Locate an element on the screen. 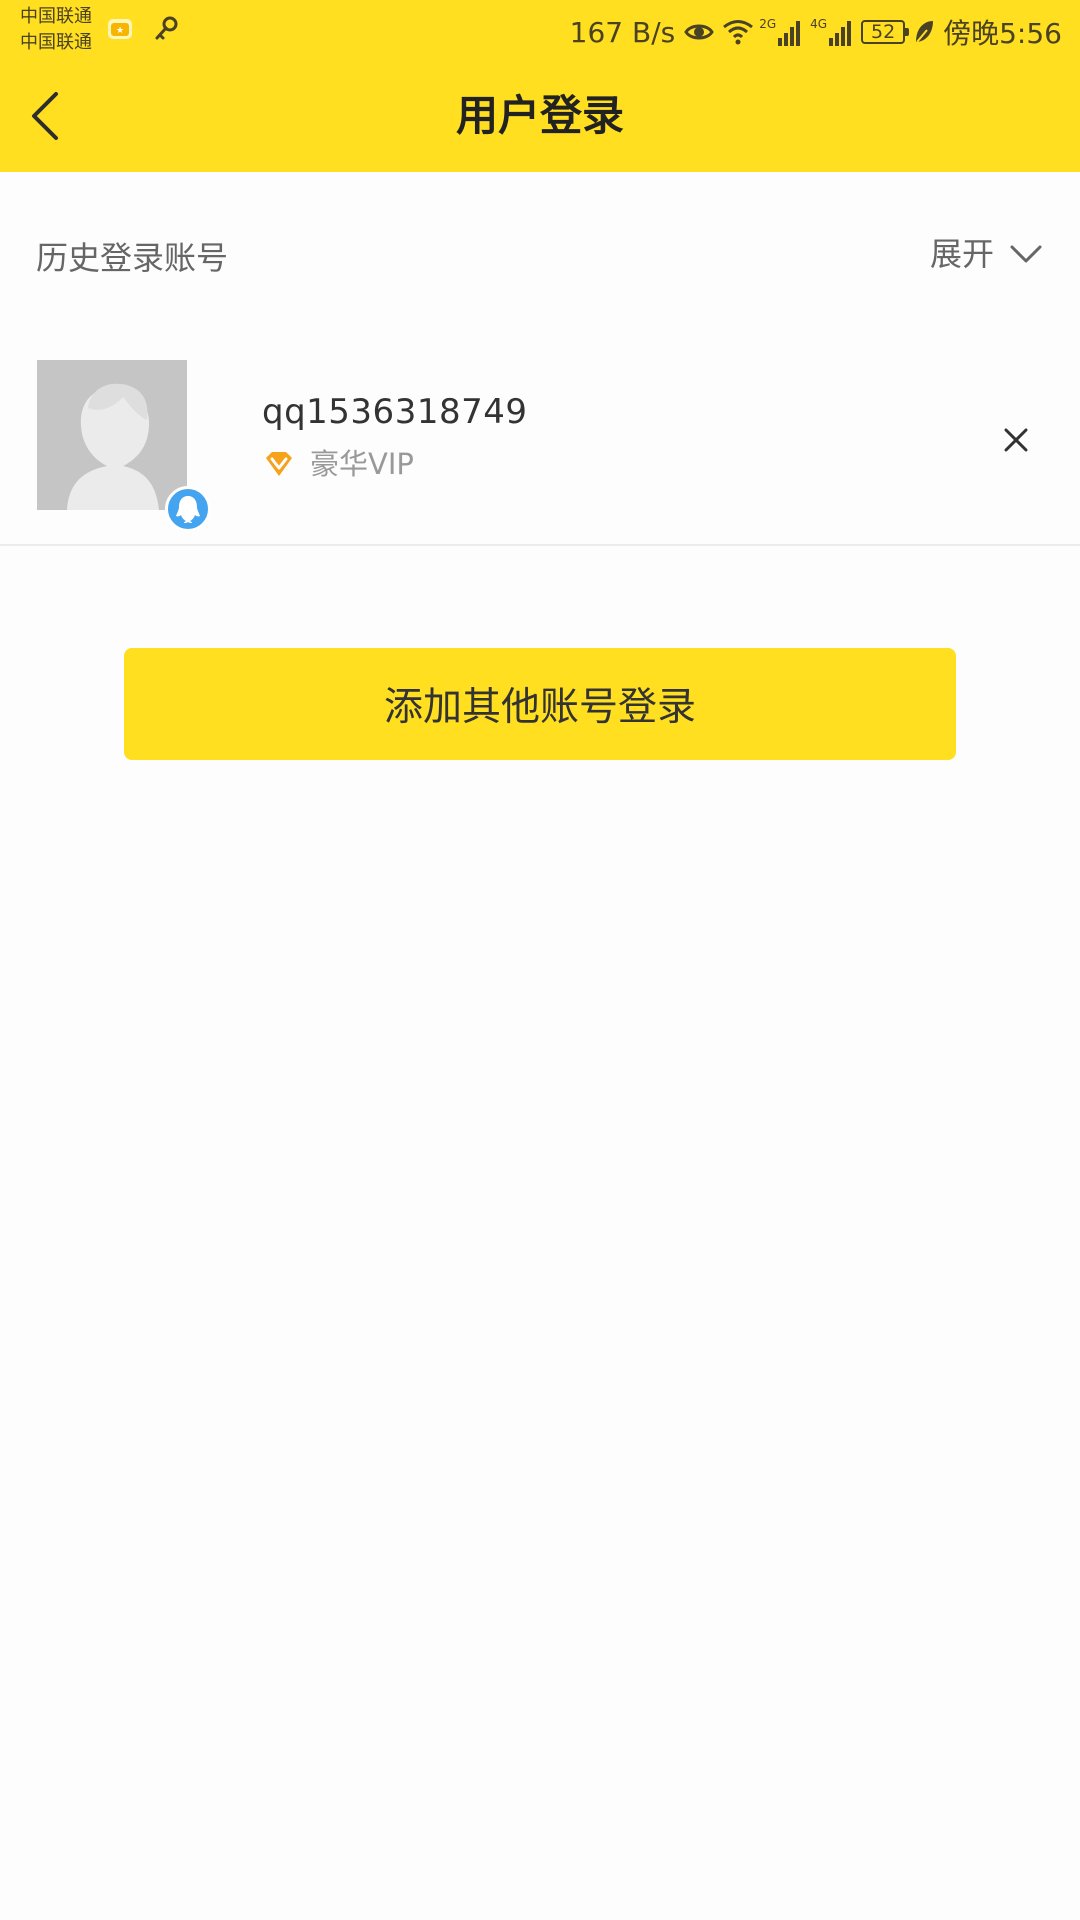 This screenshot has width=1080, height=1920. carrier-label-1: 中国联通 is located at coordinates (56, 16).